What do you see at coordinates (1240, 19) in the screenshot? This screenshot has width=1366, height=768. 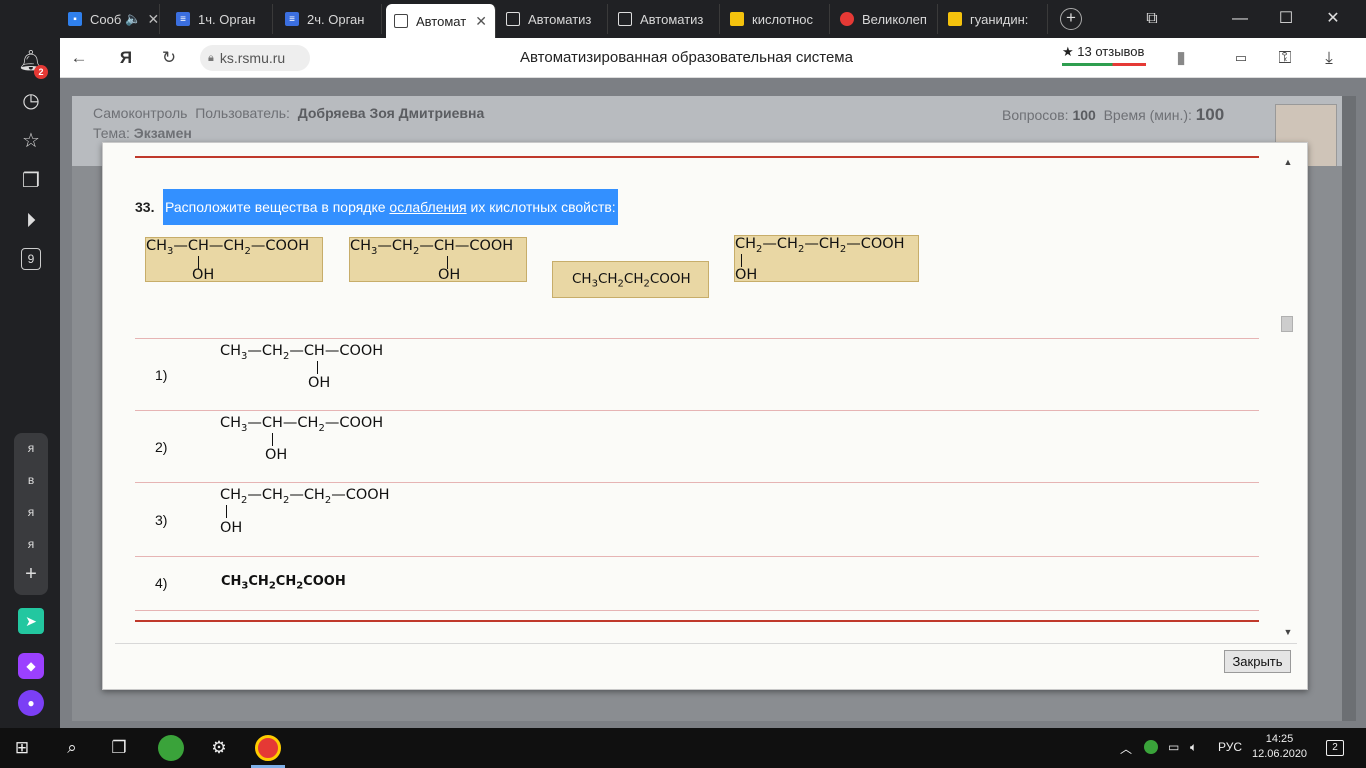 I see `minimize-button: —` at bounding box center [1240, 19].